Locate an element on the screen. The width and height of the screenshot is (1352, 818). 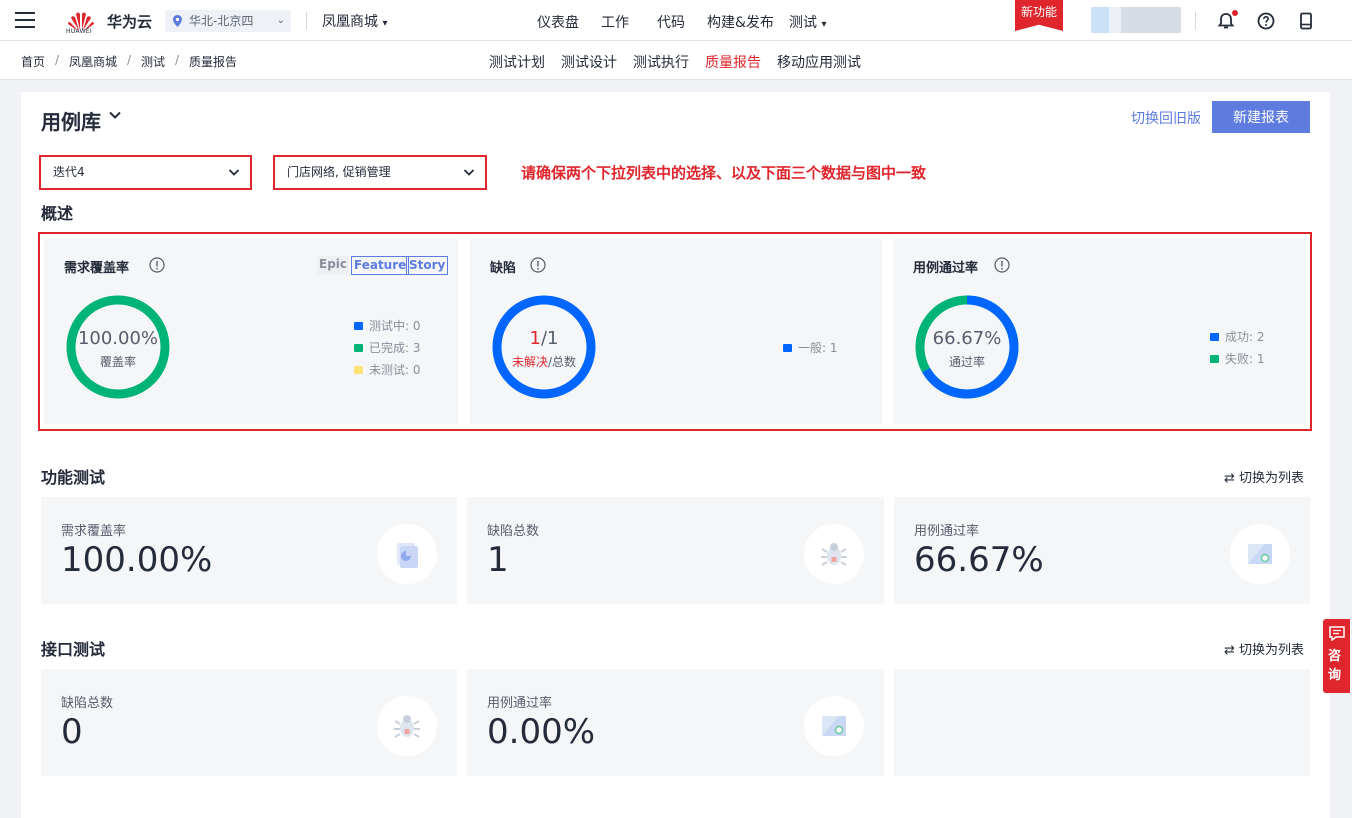
defects-count: 1/1 is located at coordinates (544, 338).